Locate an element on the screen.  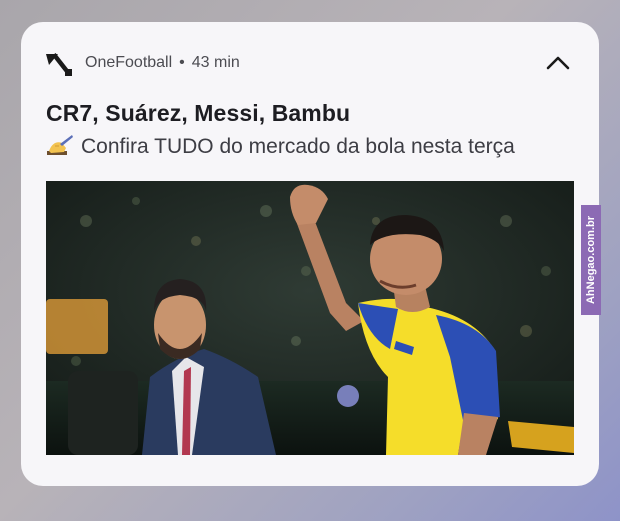
onefootball-logo-icon is located at coordinates (59, 64).